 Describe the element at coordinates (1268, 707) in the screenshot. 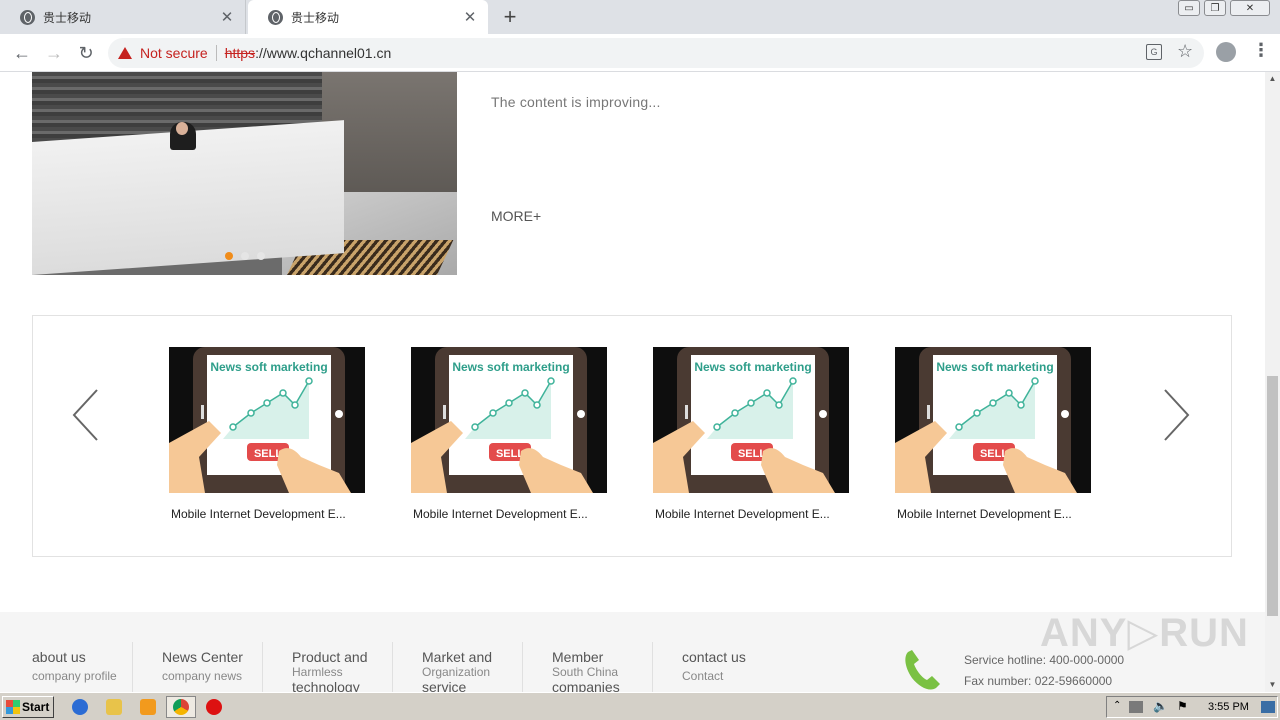

I see `show-desktop-icon` at that location.